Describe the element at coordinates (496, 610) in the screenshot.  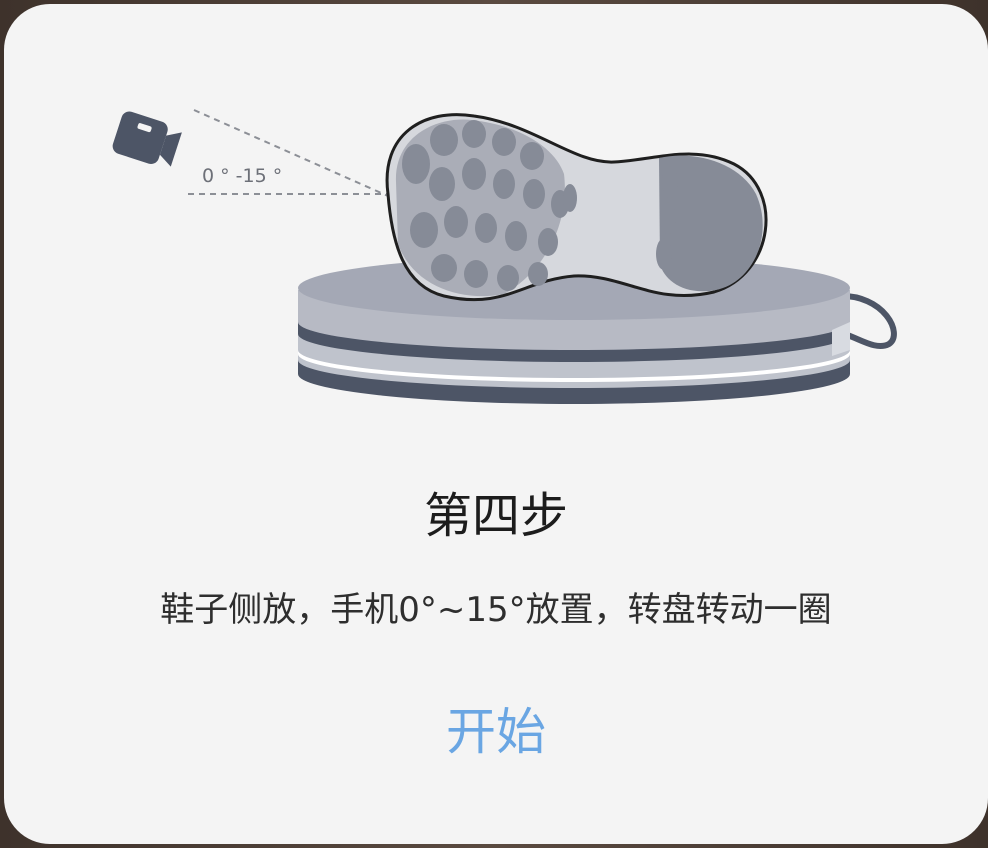
I see `step-description: 鞋子侧放，手机0°~15°放置，转盘转动一圈` at that location.